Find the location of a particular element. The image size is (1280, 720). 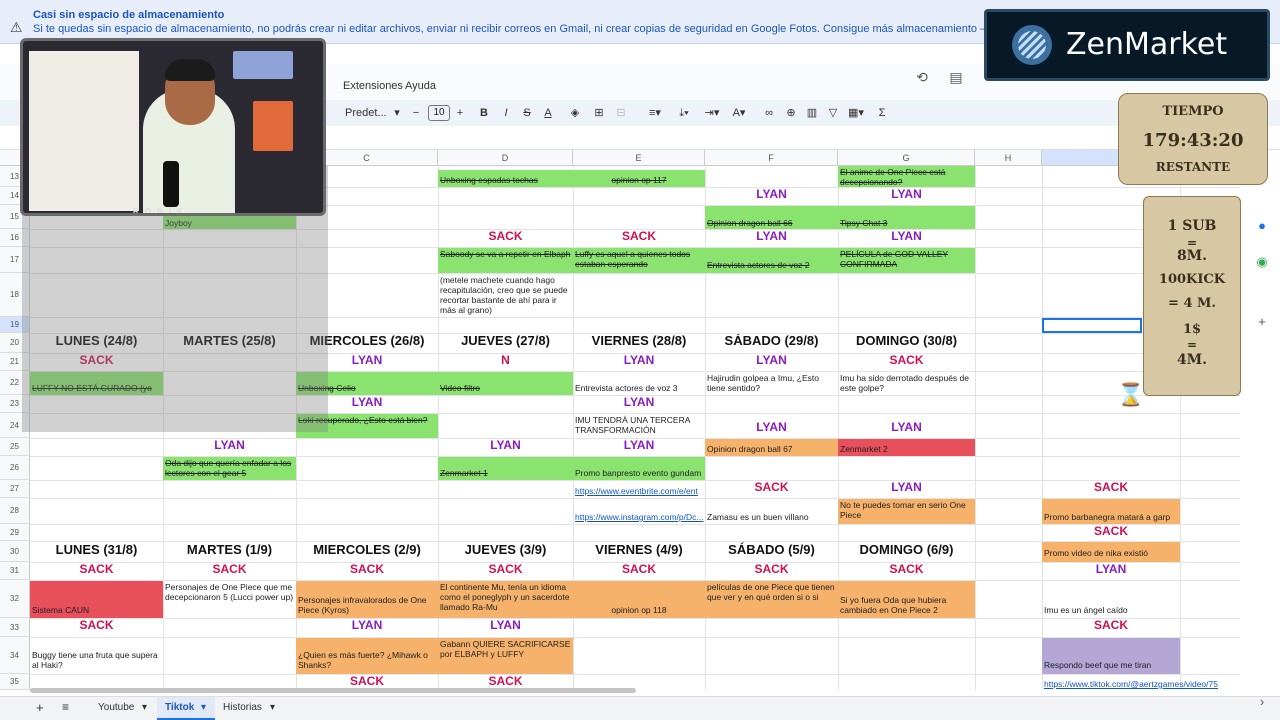

column-header-e: E is located at coordinates (639, 158).